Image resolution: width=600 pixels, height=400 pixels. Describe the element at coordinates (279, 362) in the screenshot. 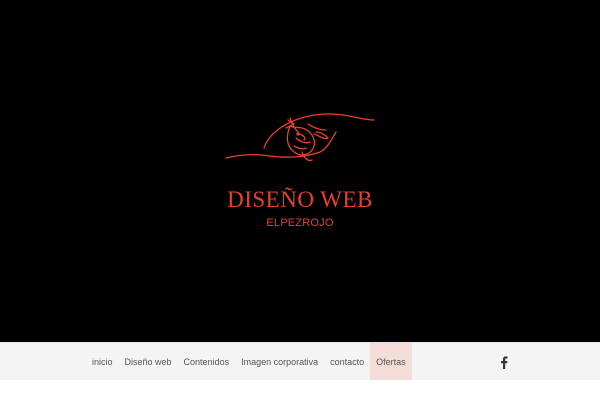

I see `nav-item-imagen-corporativa: Imagen corporativa` at that location.